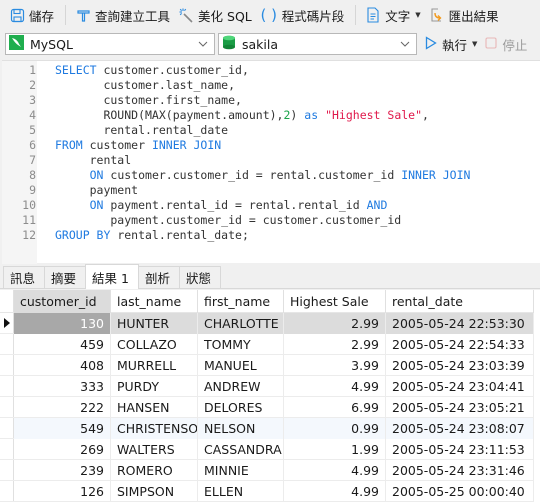  I want to click on cell-highest-sale: 0.99, so click(335, 428).